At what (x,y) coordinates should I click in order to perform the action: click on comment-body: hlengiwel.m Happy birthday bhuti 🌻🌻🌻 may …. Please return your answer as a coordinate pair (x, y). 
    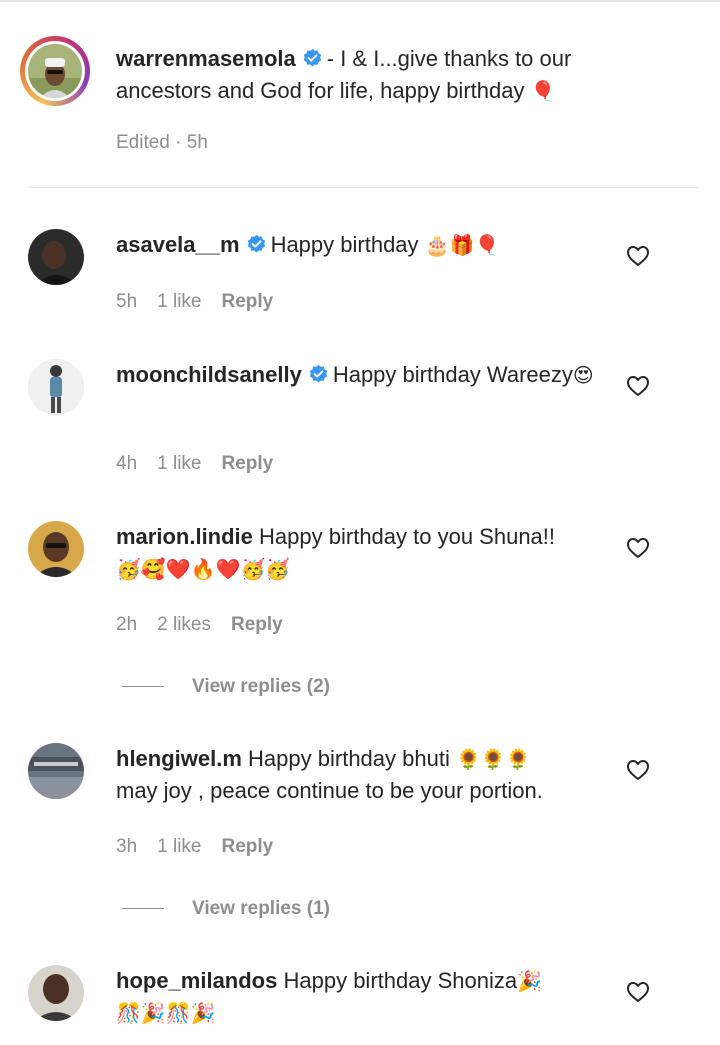
    Looking at the image, I should click on (361, 775).